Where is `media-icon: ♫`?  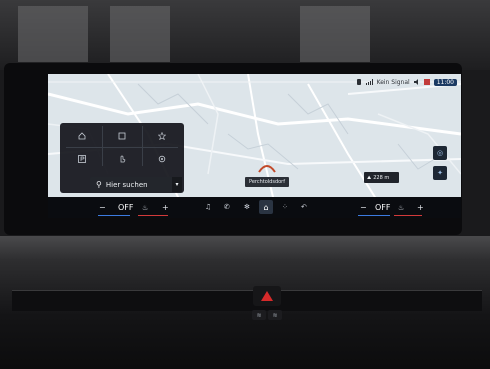
media-icon: ♫ is located at coordinates (208, 207).